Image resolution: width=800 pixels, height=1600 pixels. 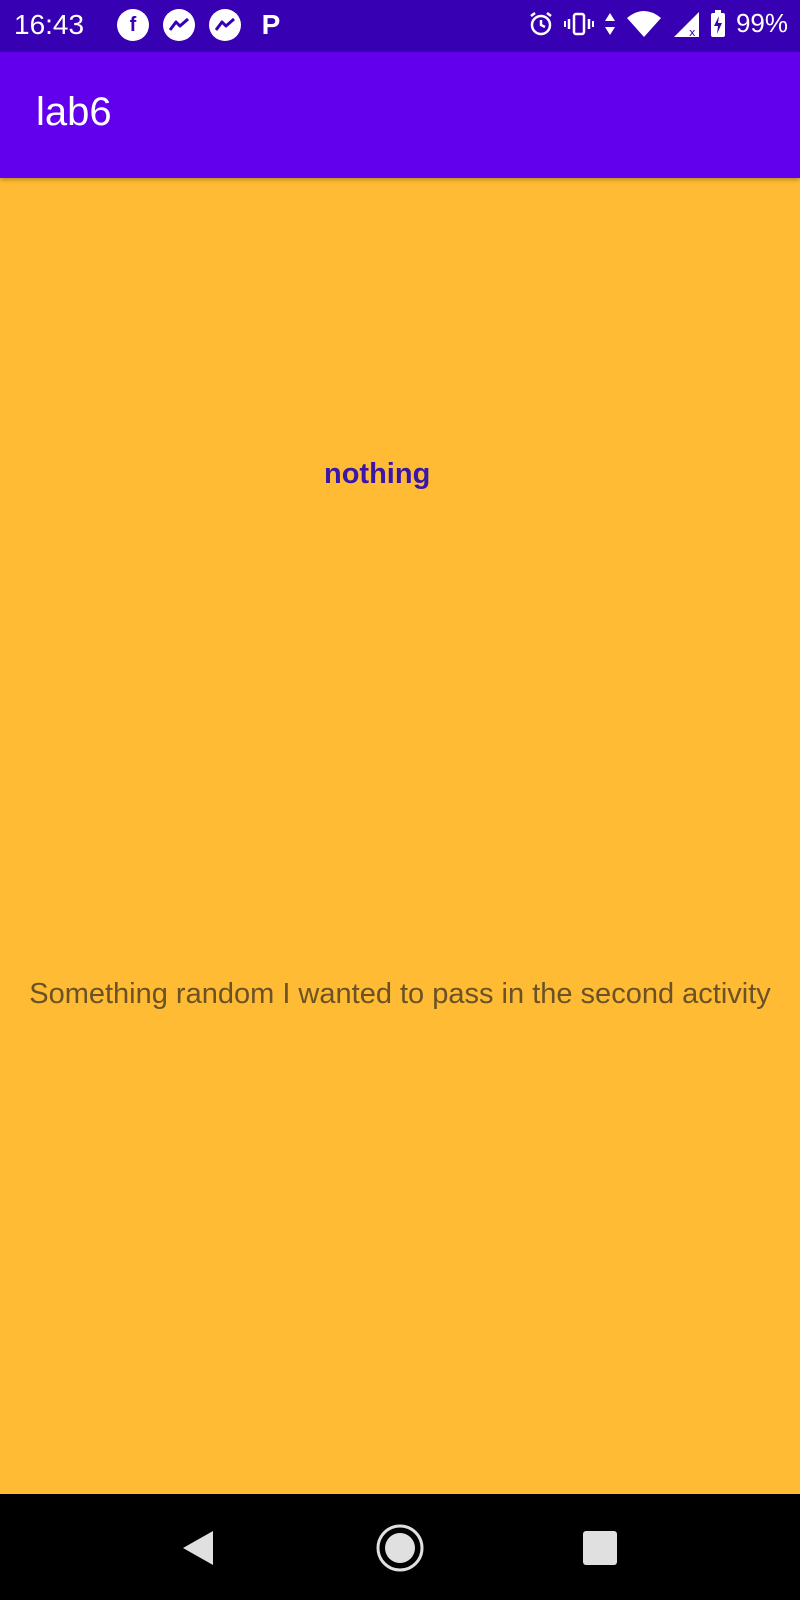 What do you see at coordinates (686, 24) in the screenshot?
I see `cell-signal-icon: x` at bounding box center [686, 24].